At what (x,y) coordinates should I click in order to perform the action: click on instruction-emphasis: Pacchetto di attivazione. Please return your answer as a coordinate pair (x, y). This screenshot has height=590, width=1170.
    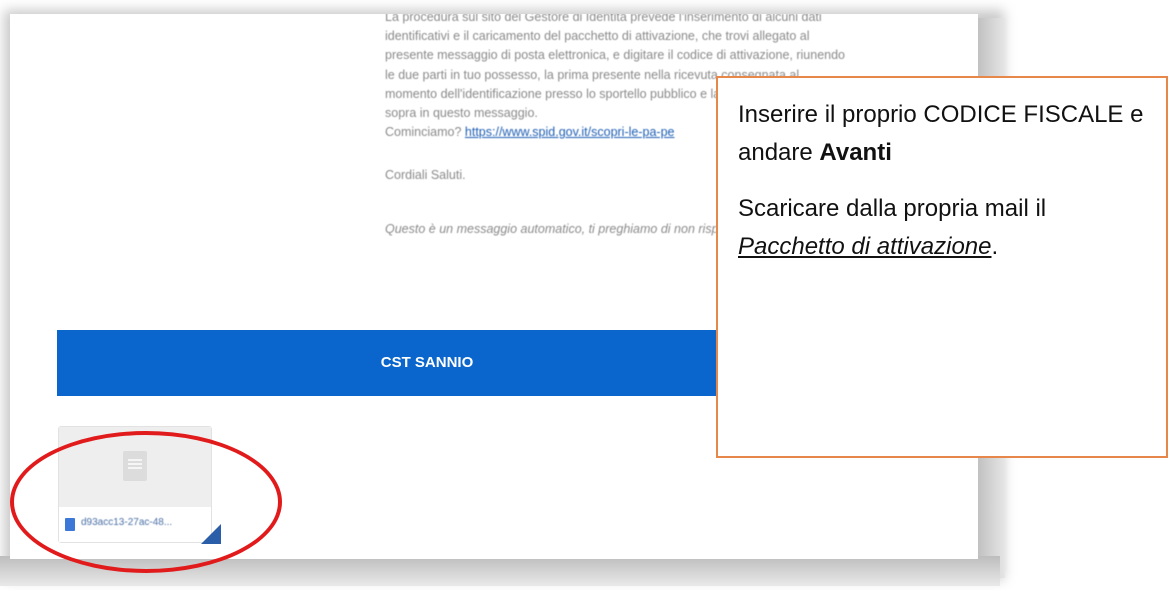
    Looking at the image, I should click on (865, 246).